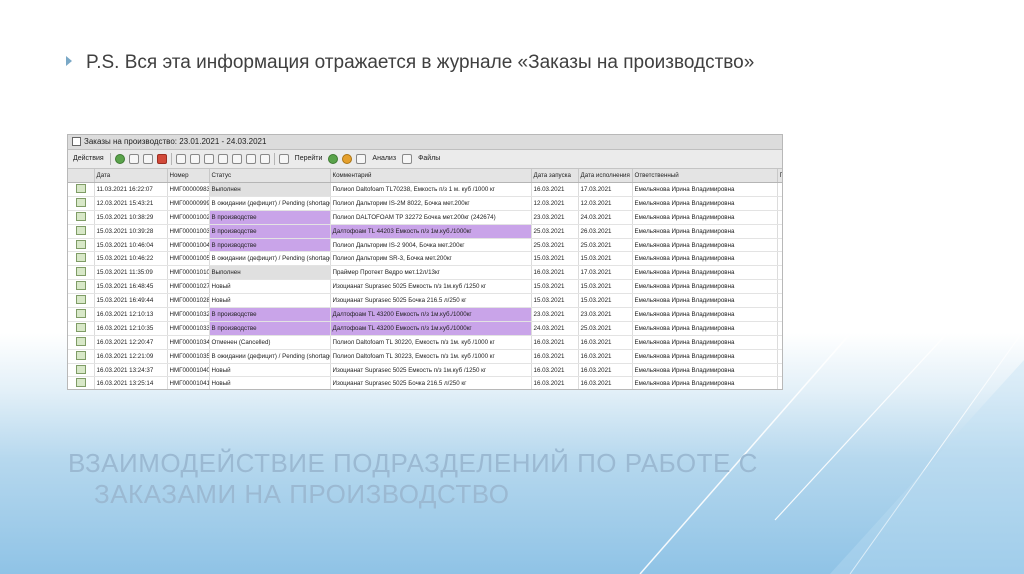 This screenshot has height=574, width=1024. What do you see at coordinates (555, 231) in the screenshot?
I see `cell-launch: 25.03.2021` at bounding box center [555, 231].